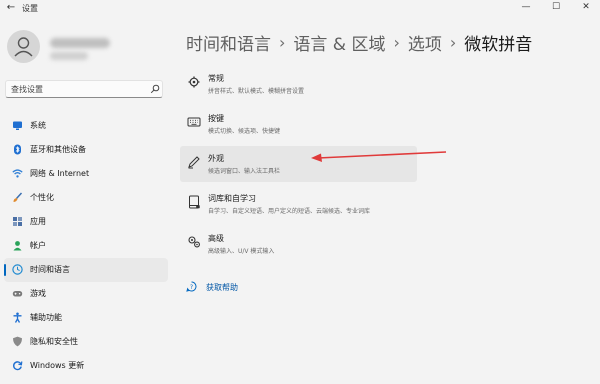  What do you see at coordinates (216, 158) in the screenshot?
I see `card-title: 外观` at bounding box center [216, 158].